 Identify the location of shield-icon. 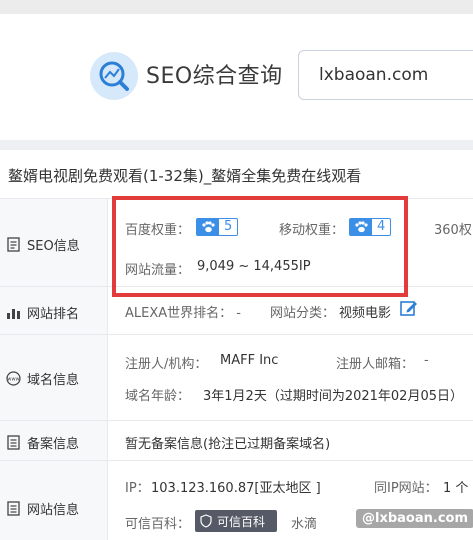
(206, 521).